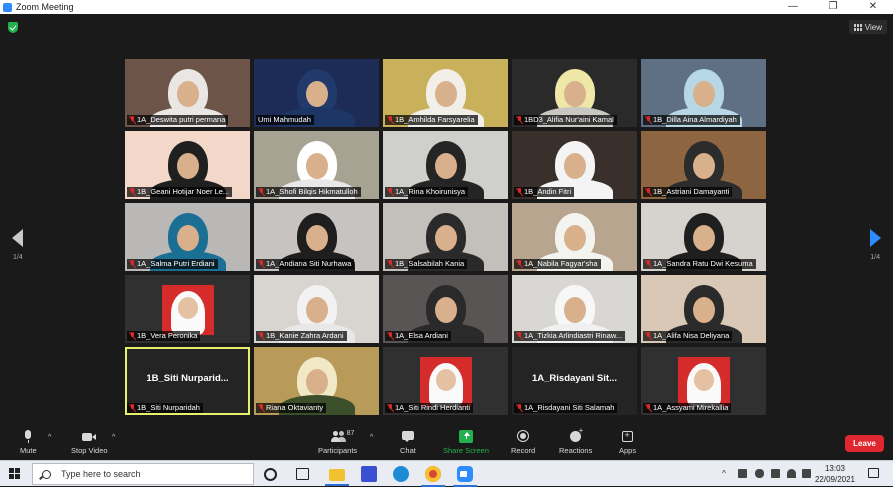 The image size is (893, 487). Describe the element at coordinates (316, 309) in the screenshot. I see `participant-tile: 1B_Kanie Zahra Ardani` at that location.